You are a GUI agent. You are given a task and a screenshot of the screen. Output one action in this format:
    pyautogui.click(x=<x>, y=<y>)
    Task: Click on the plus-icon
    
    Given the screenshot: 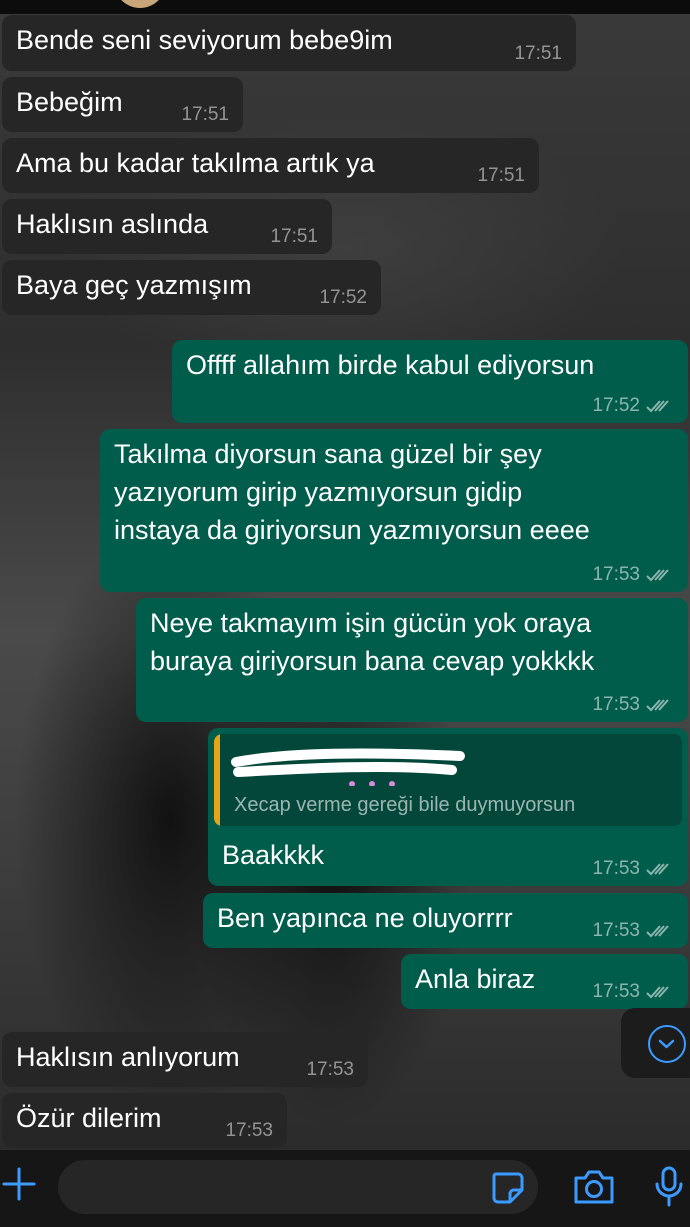 What is the action you would take?
    pyautogui.click(x=19, y=1184)
    